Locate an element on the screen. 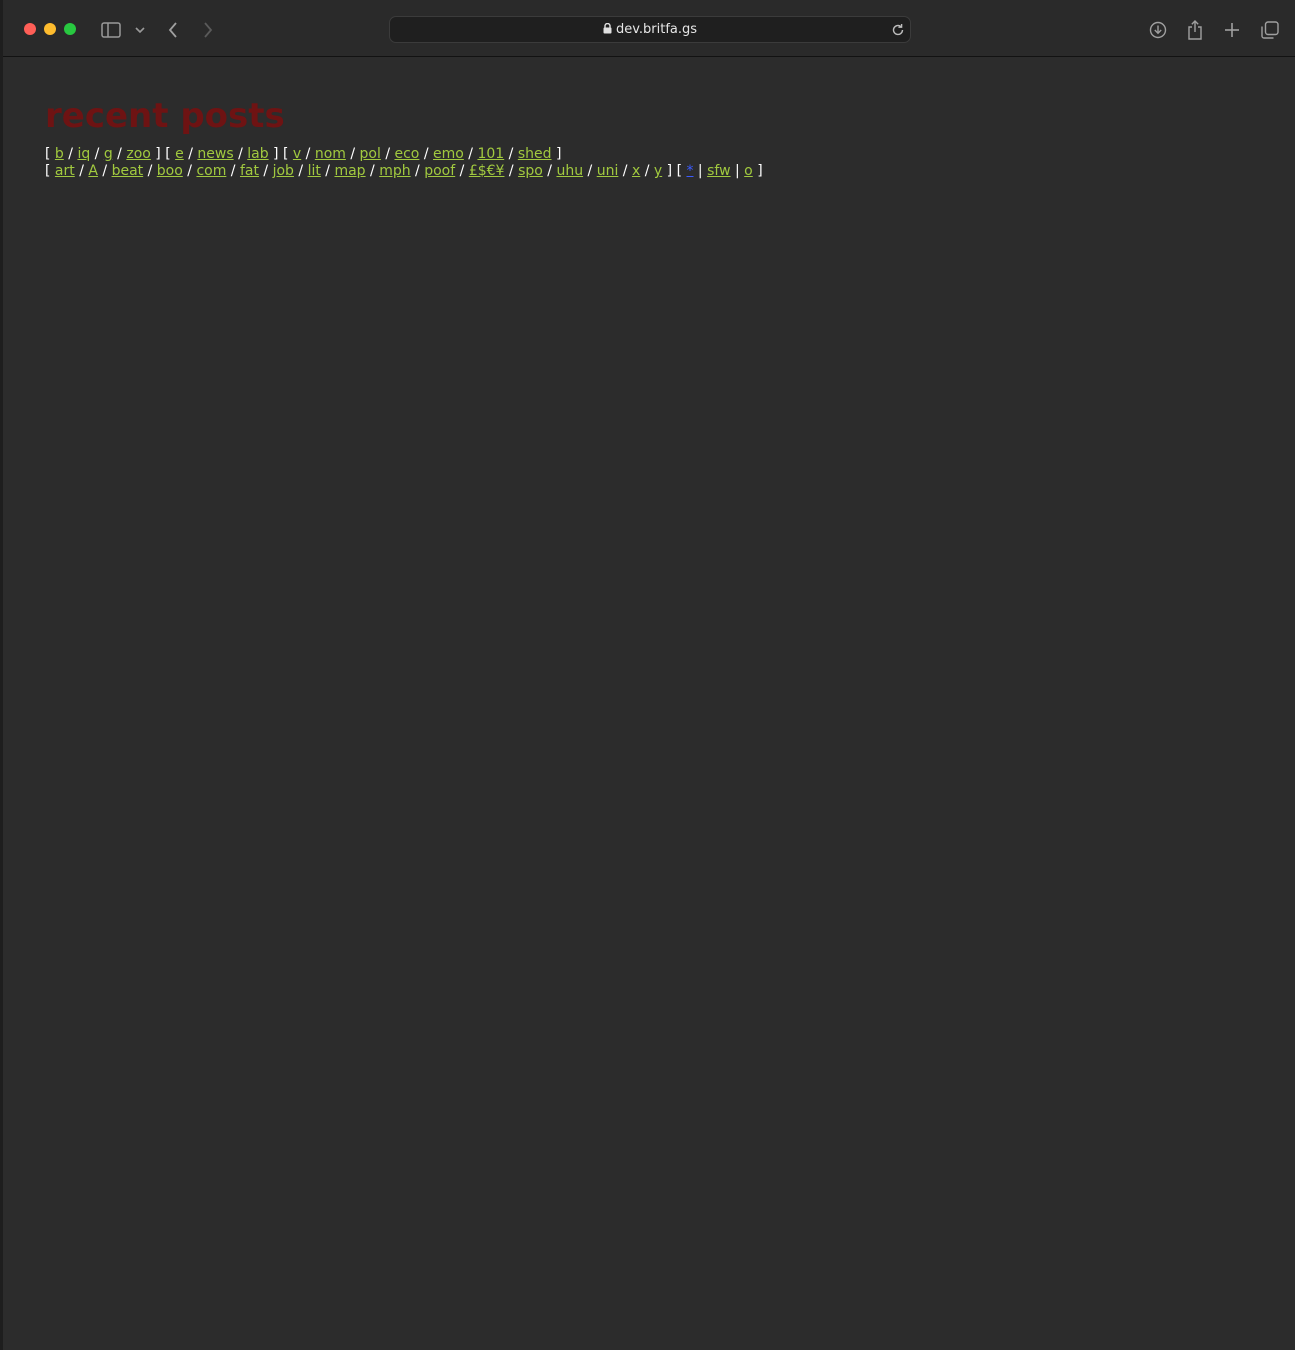 This screenshot has height=1350, width=1295. browser-toolbar: dev.britfa.gs is located at coordinates (649, 28).